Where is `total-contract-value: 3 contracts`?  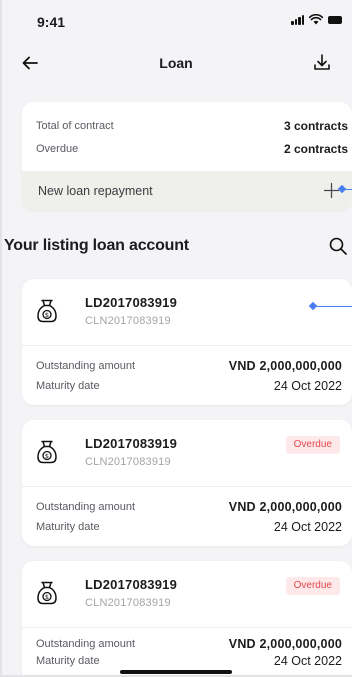 total-contract-value: 3 contracts is located at coordinates (315, 126).